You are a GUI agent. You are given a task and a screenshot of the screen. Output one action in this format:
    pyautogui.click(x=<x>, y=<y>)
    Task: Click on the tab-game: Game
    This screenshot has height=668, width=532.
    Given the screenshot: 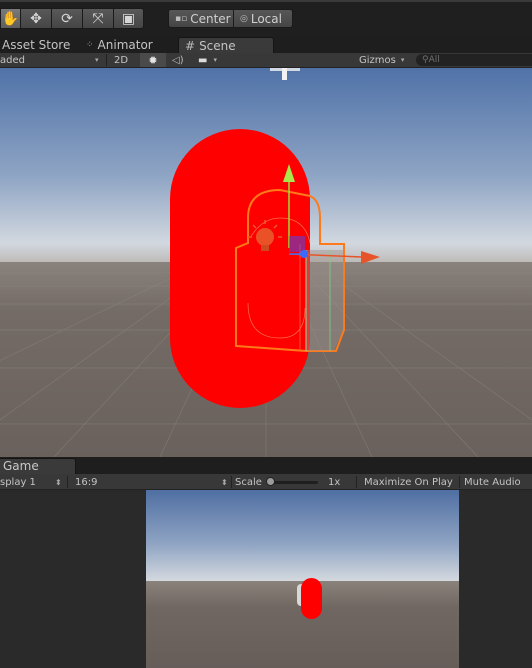 What is the action you would take?
    pyautogui.click(x=38, y=466)
    